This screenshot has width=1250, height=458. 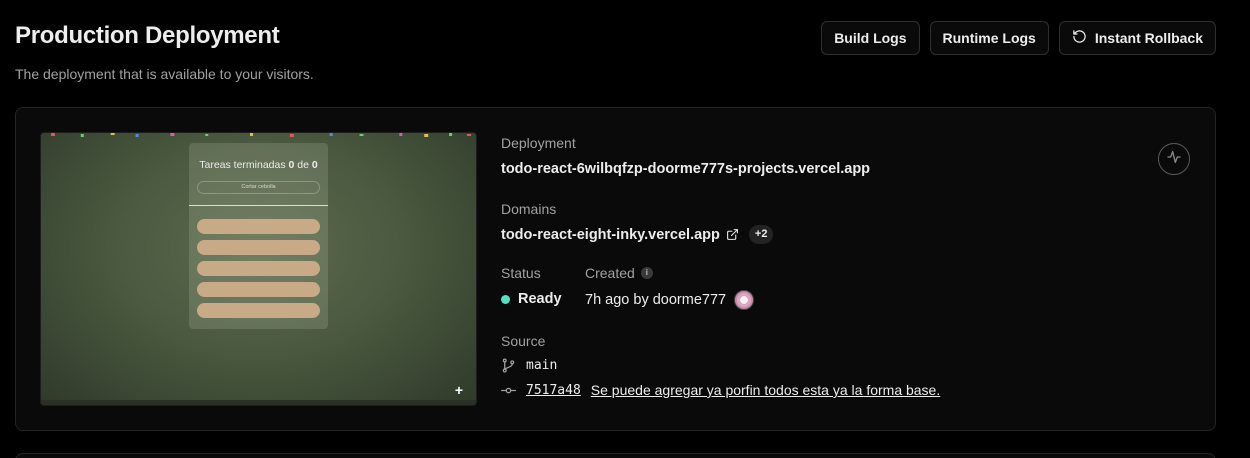 What do you see at coordinates (540, 299) in the screenshot?
I see `status-value: Ready` at bounding box center [540, 299].